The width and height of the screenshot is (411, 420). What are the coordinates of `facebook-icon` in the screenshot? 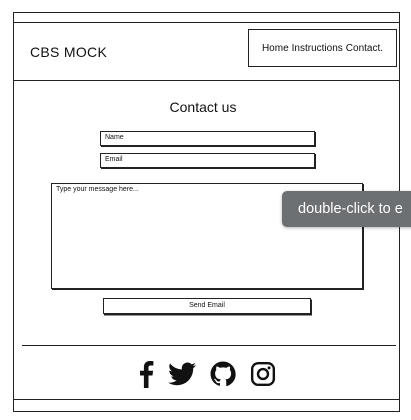 It's located at (146, 374).